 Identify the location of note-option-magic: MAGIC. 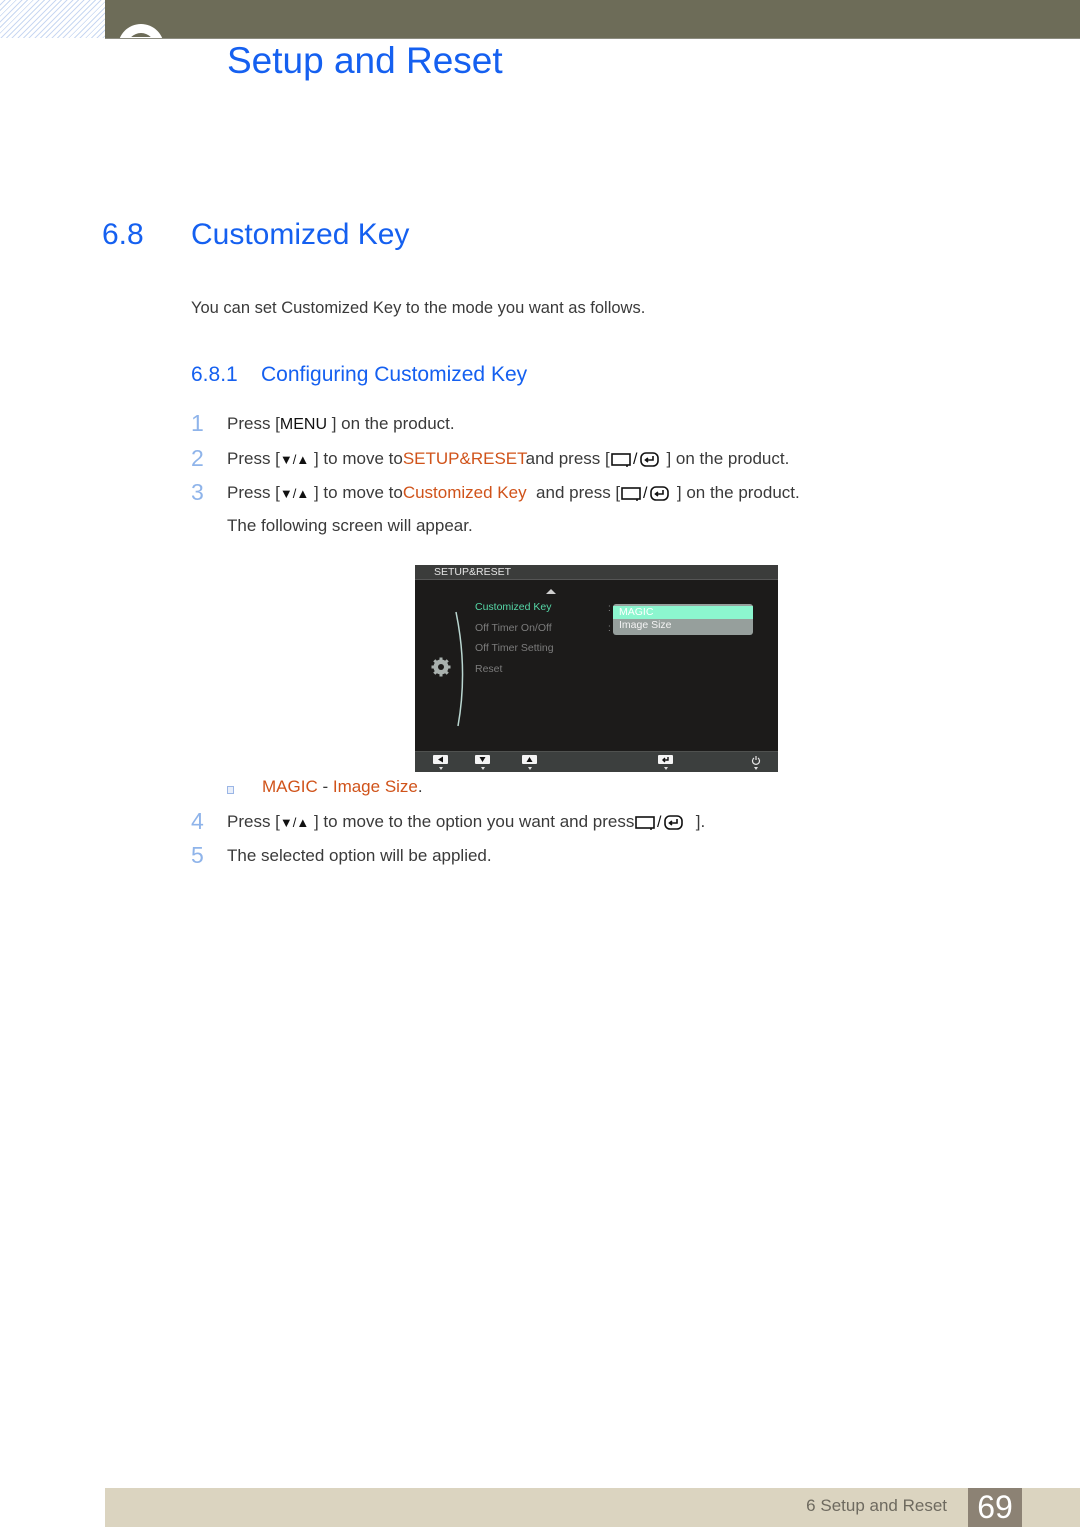
(290, 786).